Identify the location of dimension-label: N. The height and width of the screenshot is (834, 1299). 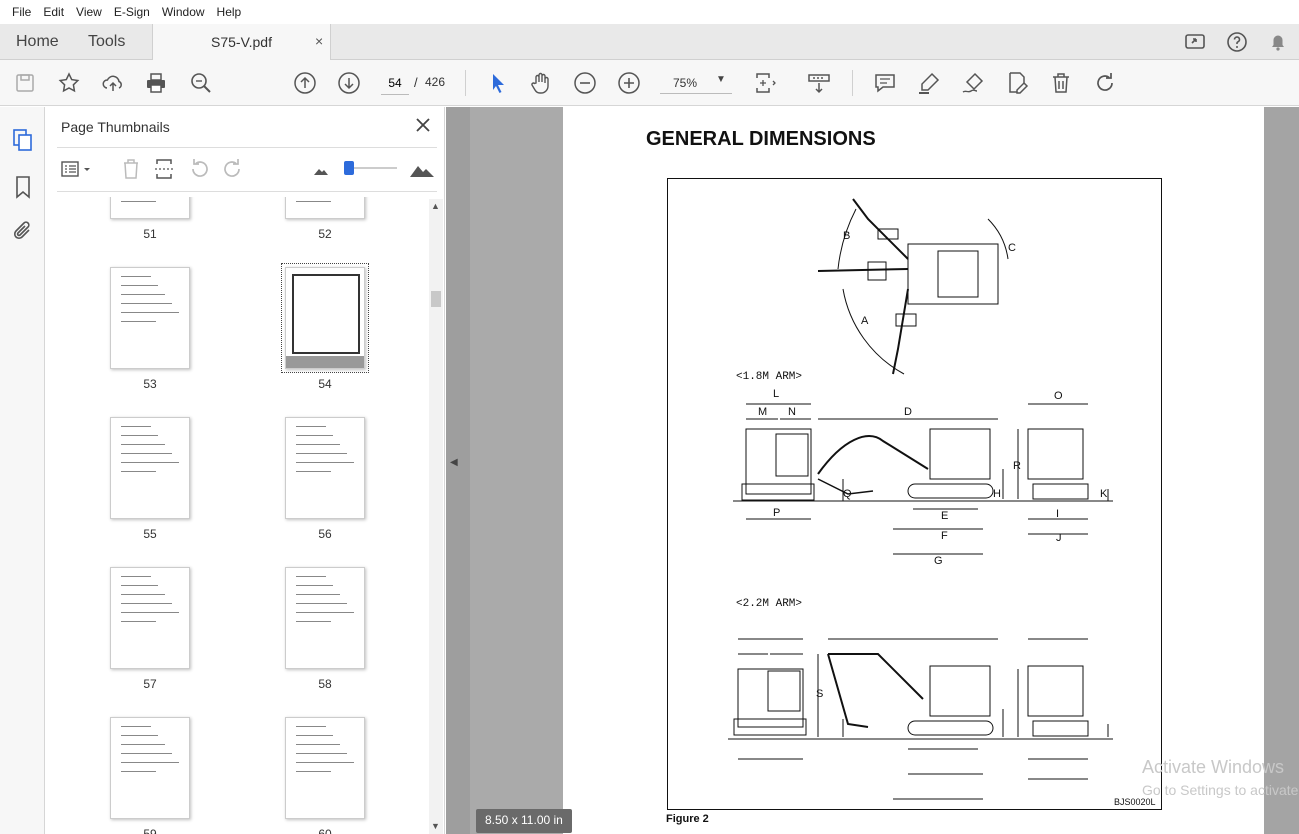
(792, 412).